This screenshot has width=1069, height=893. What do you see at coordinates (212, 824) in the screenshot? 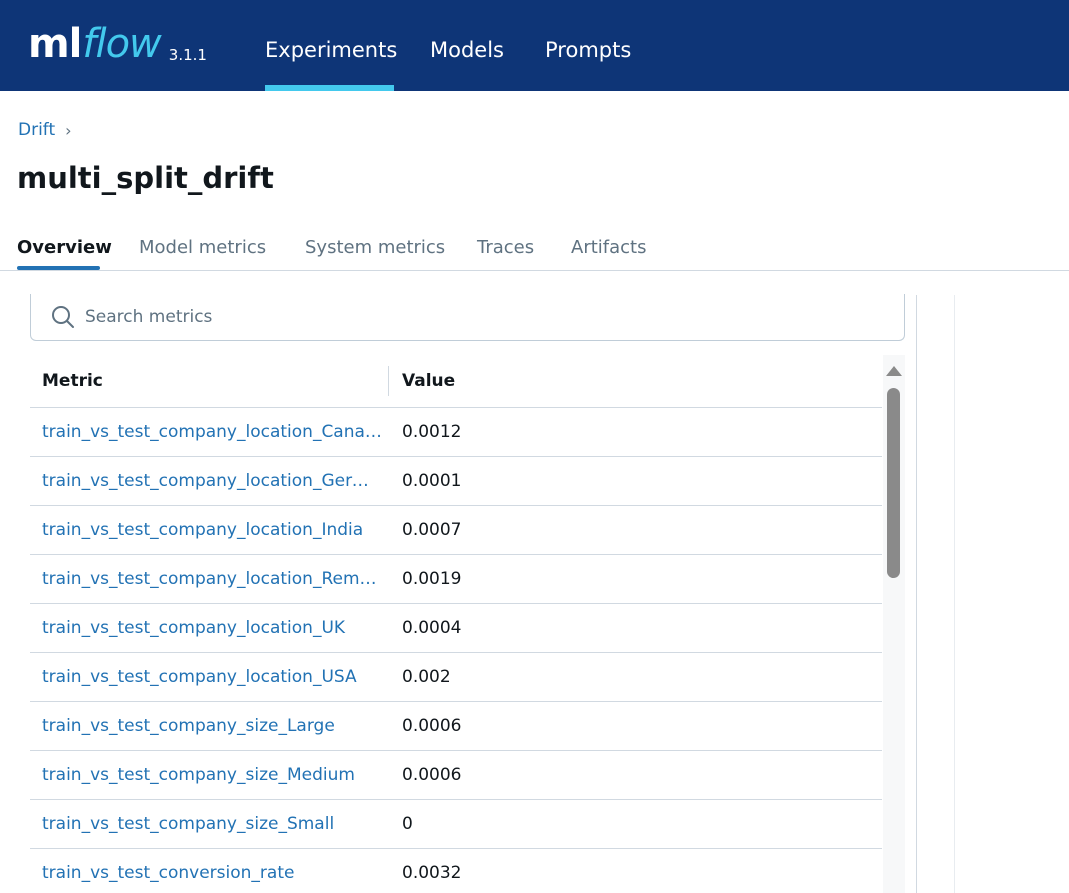
I see `metric-name-link: train_vs_test_company_size_Small` at bounding box center [212, 824].